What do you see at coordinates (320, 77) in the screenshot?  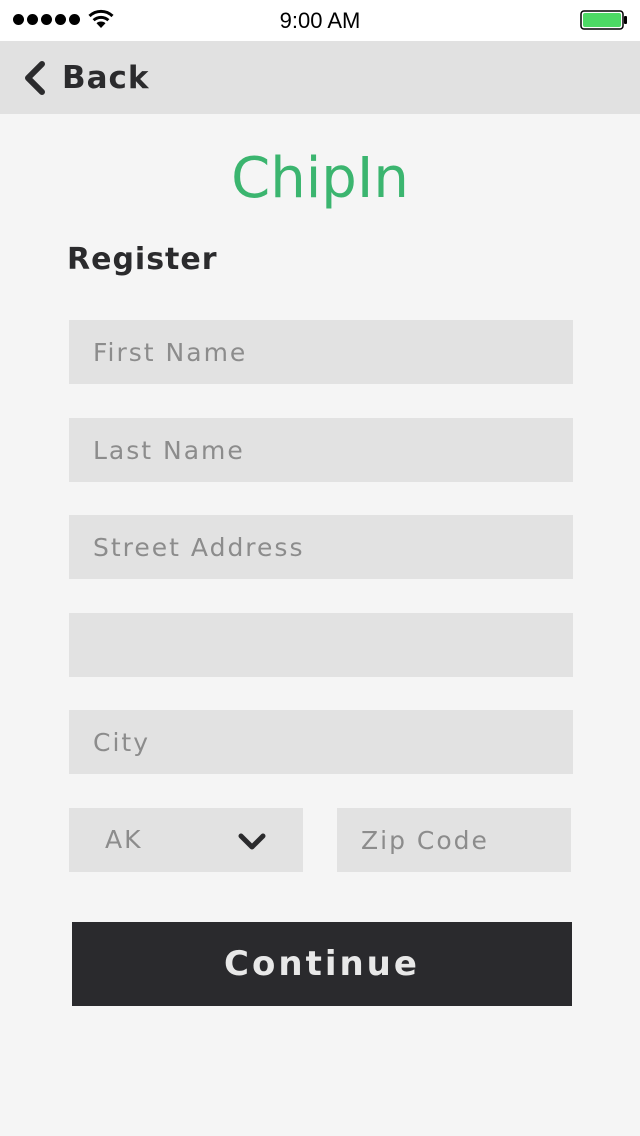 I see `navigation-bar: Back` at bounding box center [320, 77].